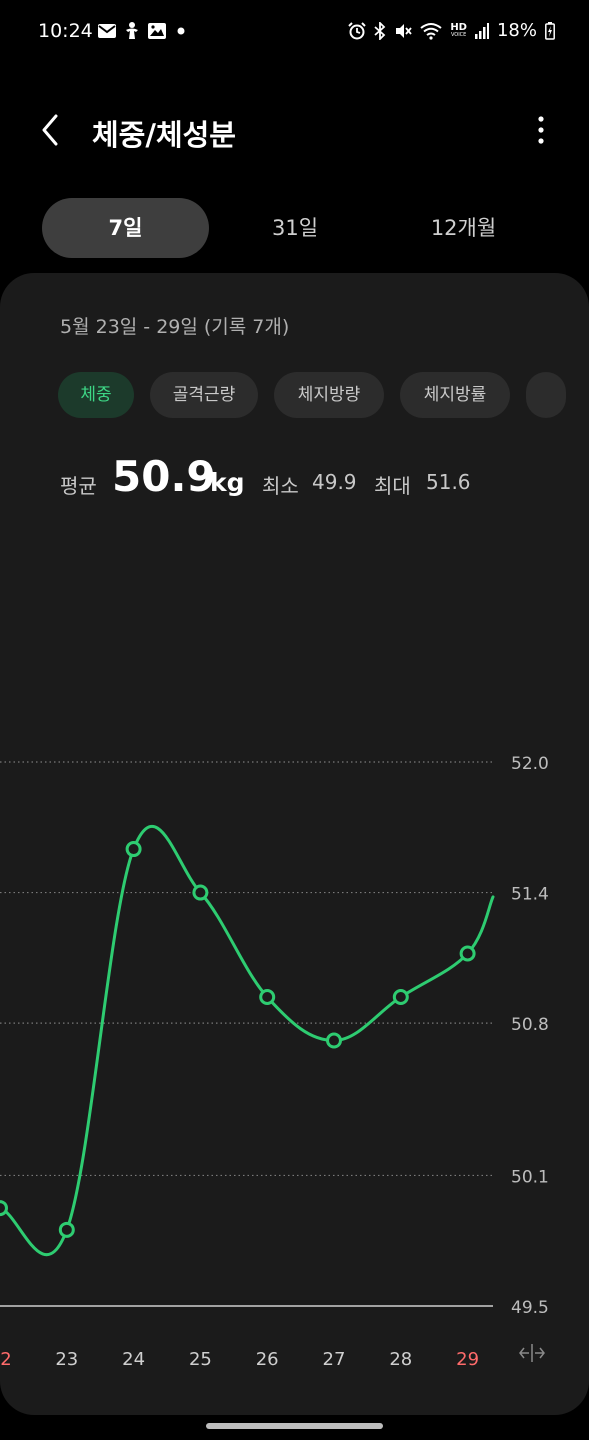 The width and height of the screenshot is (589, 1440). What do you see at coordinates (431, 31) in the screenshot?
I see `wifi-icon` at bounding box center [431, 31].